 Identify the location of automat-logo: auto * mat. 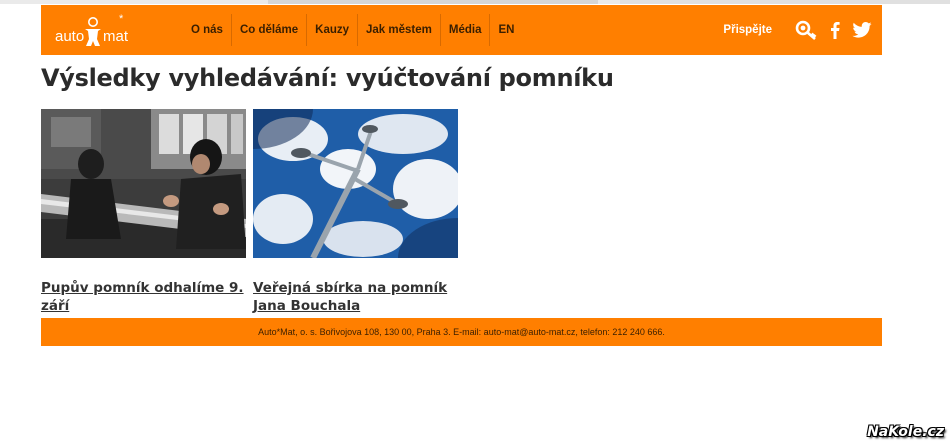
(95, 30).